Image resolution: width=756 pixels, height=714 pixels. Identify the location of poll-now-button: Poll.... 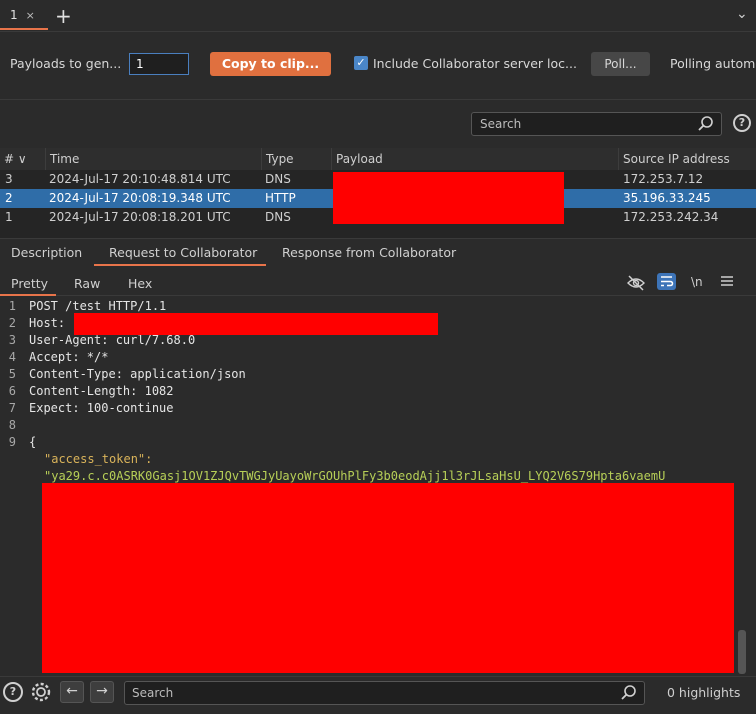
(620, 64).